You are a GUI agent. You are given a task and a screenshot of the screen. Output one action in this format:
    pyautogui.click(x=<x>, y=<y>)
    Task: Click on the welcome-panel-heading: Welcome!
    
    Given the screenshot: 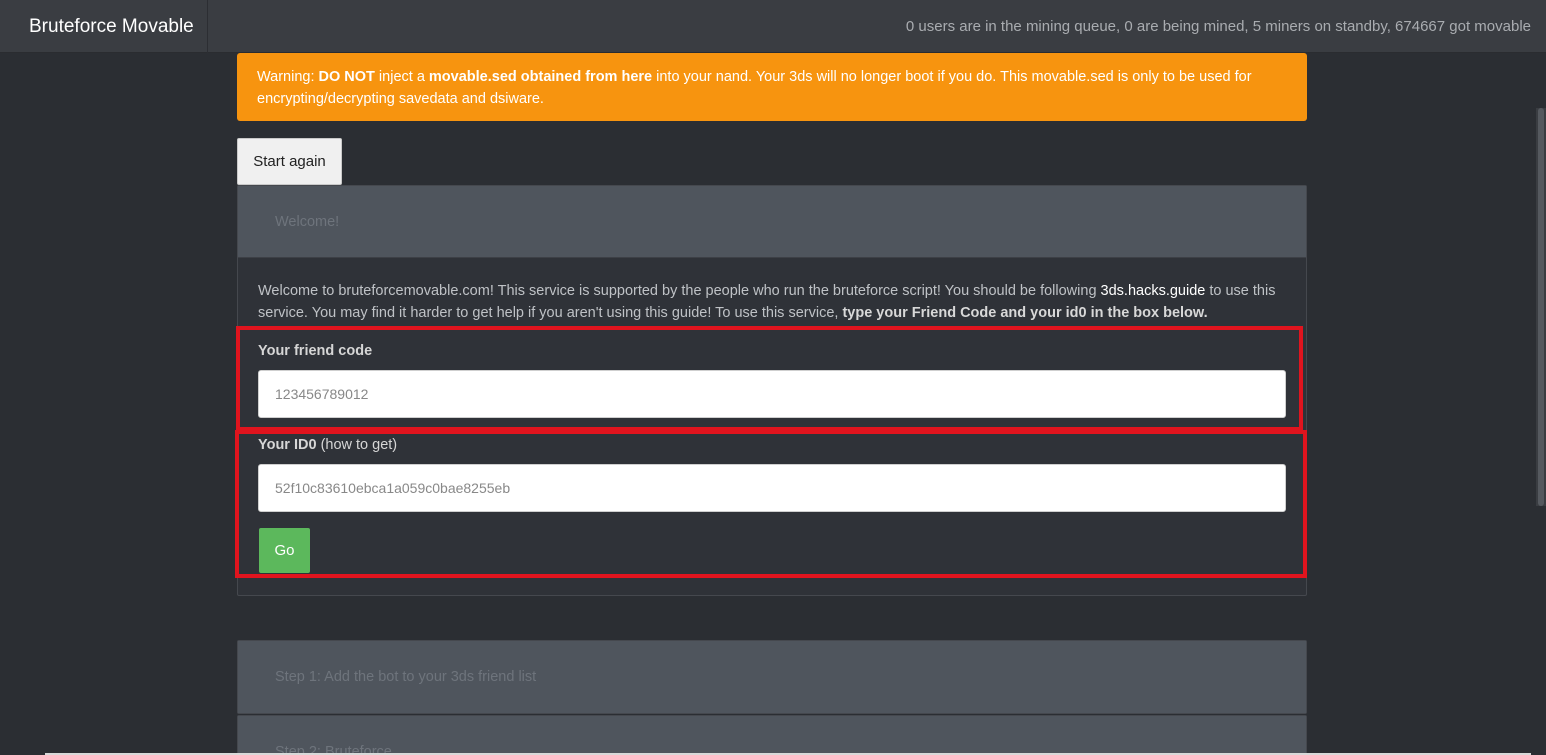 What is the action you would take?
    pyautogui.click(x=772, y=222)
    